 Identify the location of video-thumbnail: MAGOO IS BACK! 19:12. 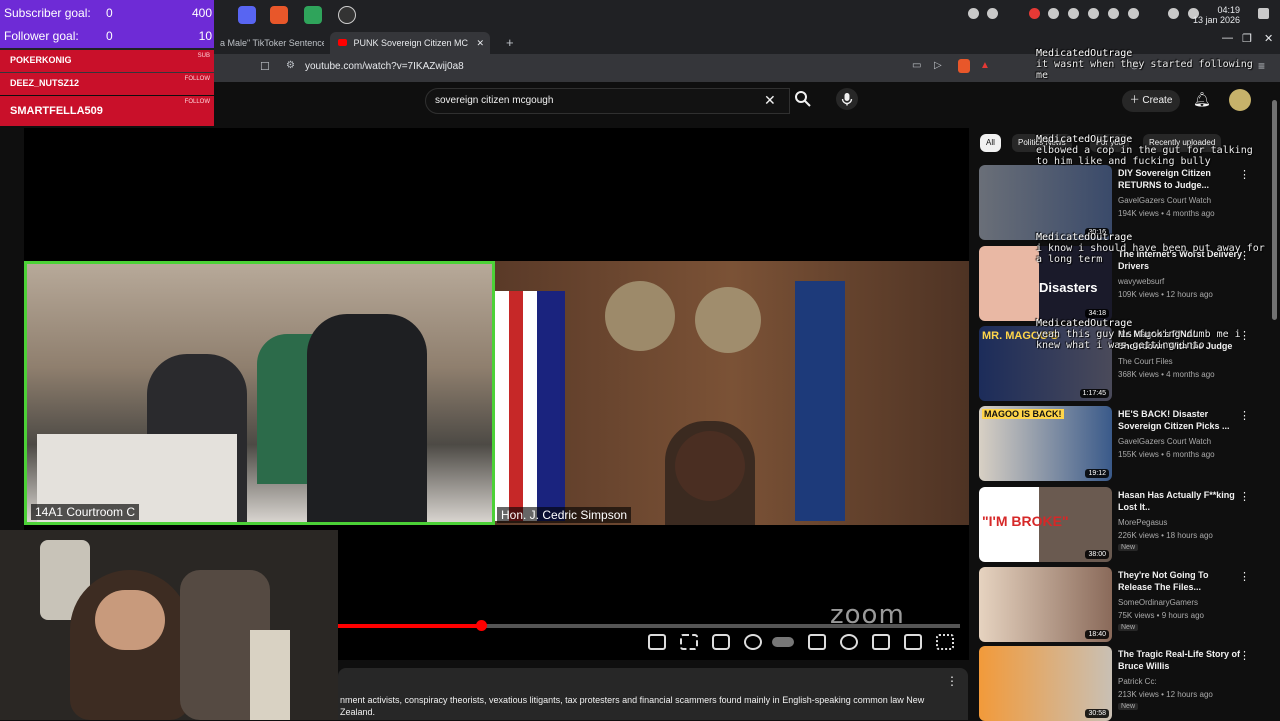
(1045, 443).